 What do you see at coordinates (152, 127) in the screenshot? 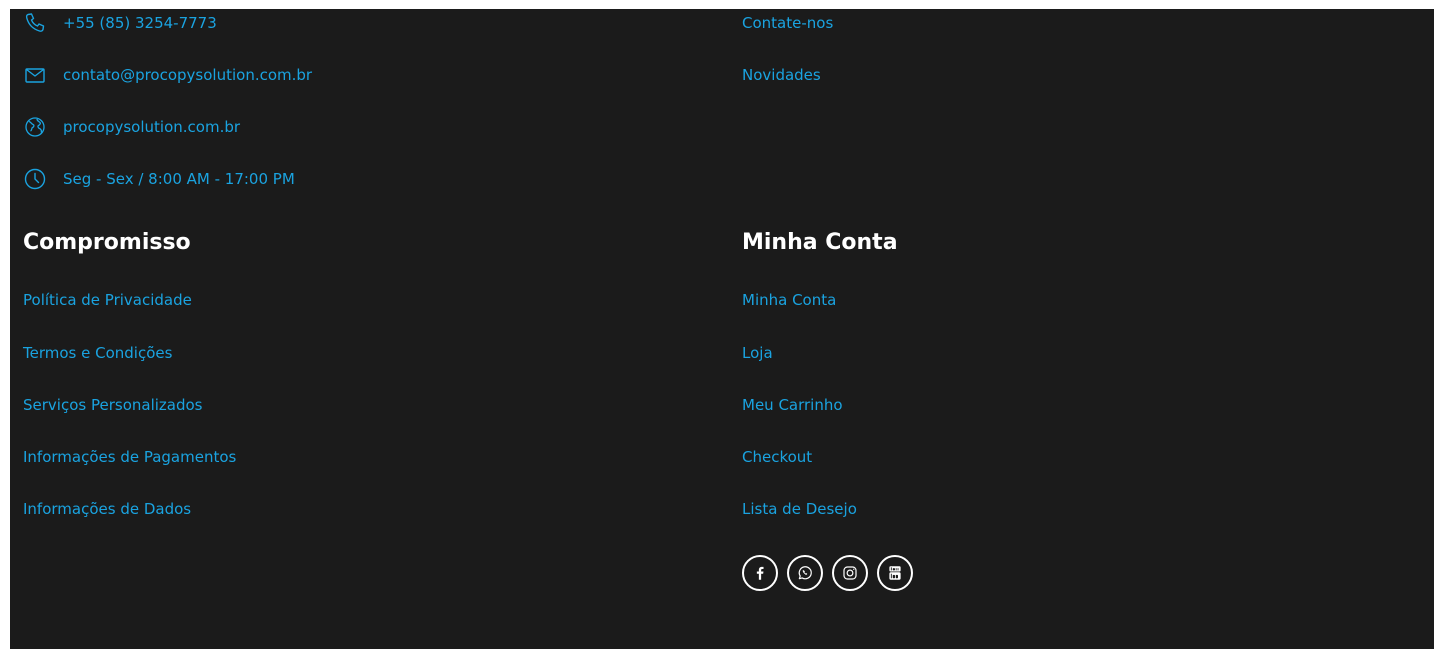
I see `website-url: procopysolution.com.br` at bounding box center [152, 127].